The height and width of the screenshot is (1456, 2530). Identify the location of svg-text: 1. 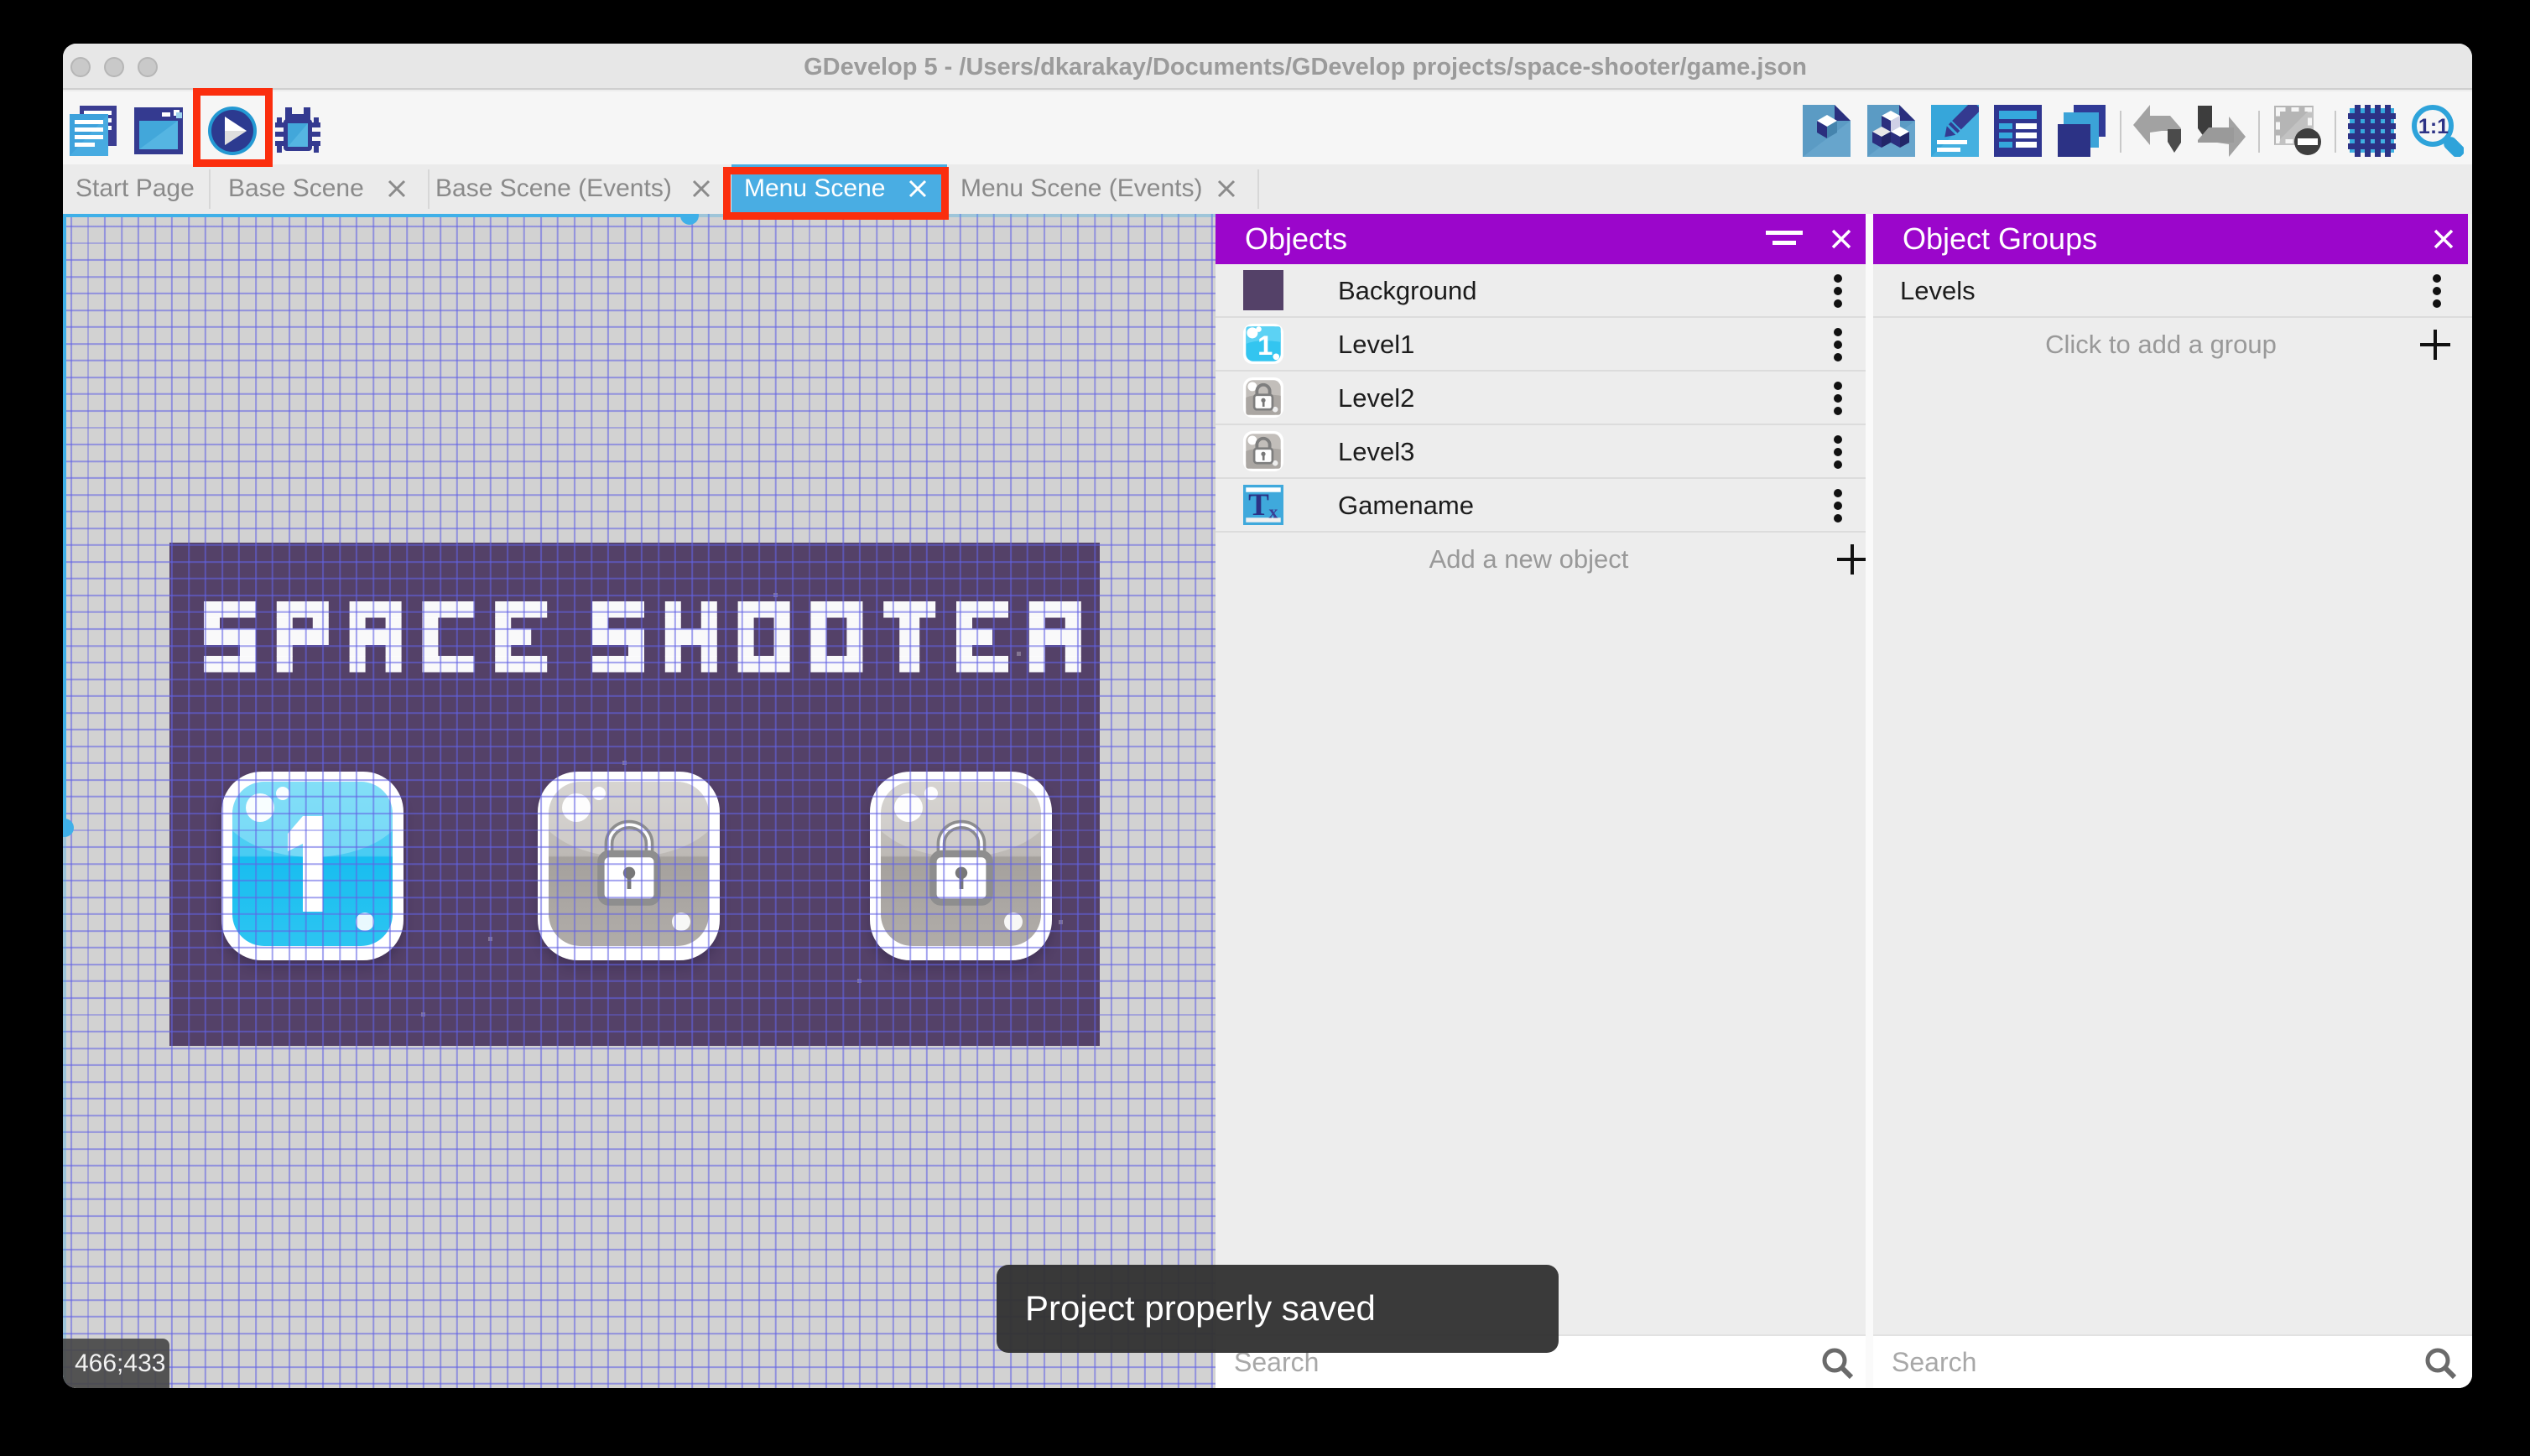
(1265, 345).